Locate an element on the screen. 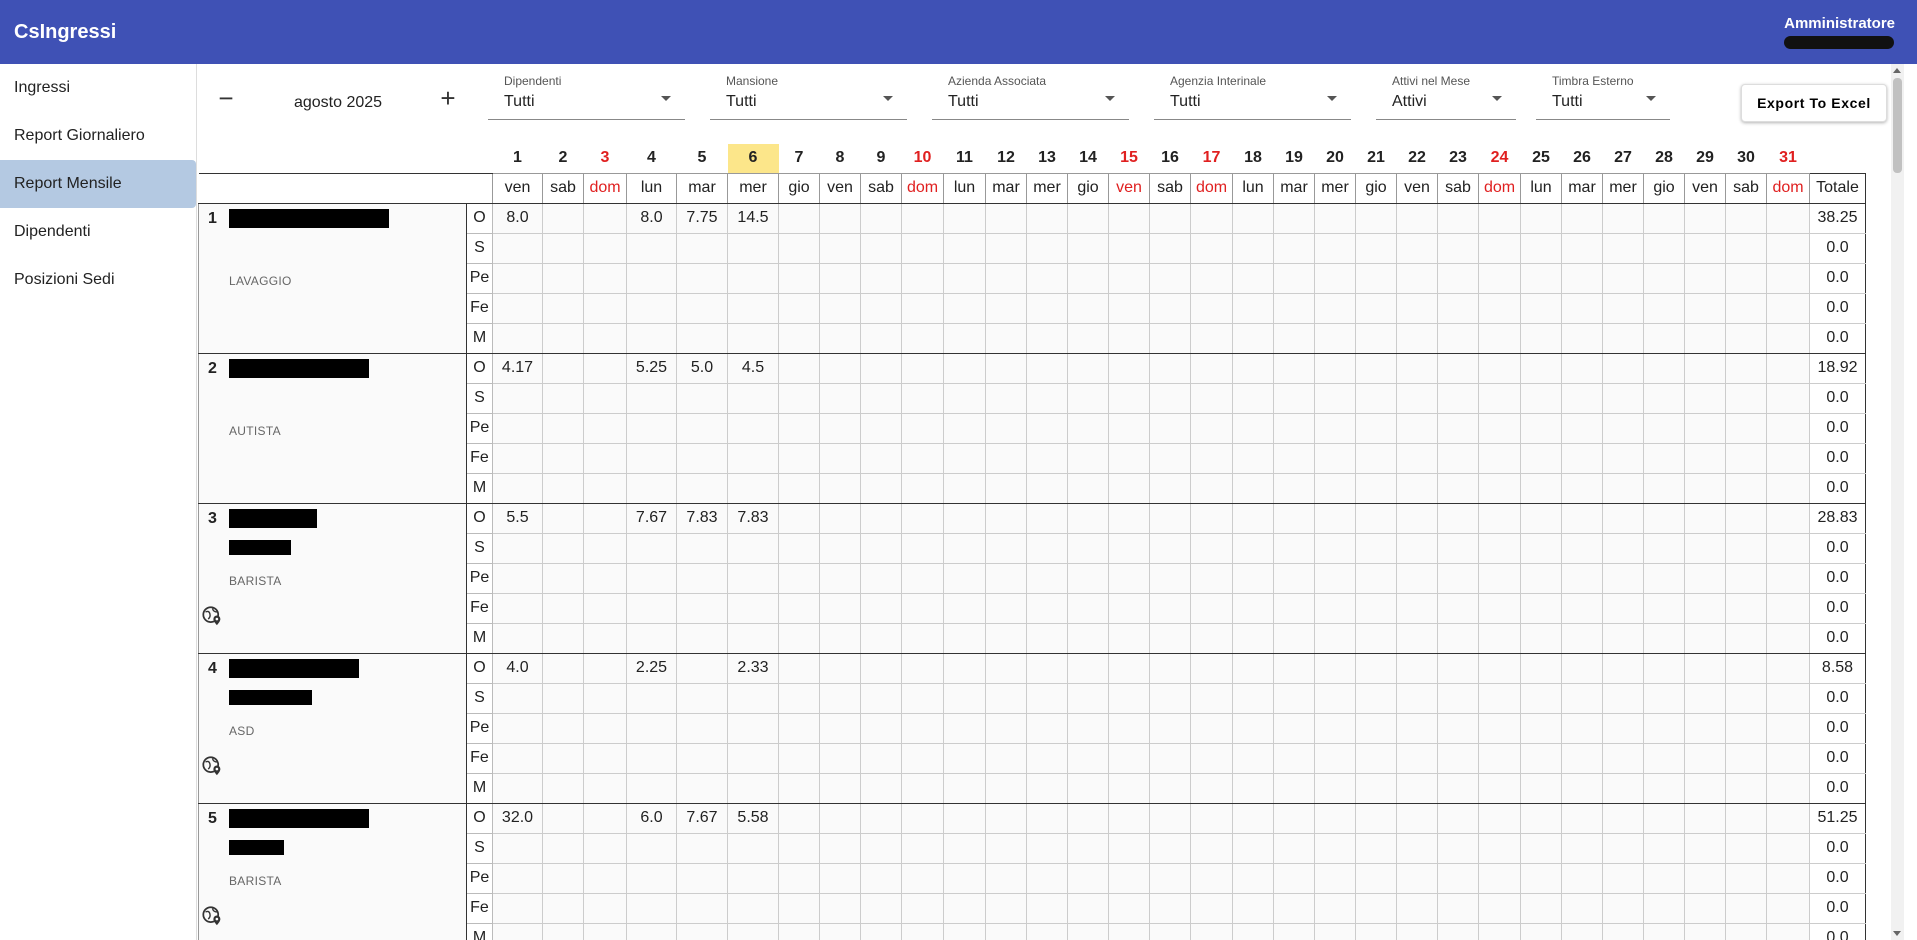  day-hours-cell: 6.0 is located at coordinates (651, 818).